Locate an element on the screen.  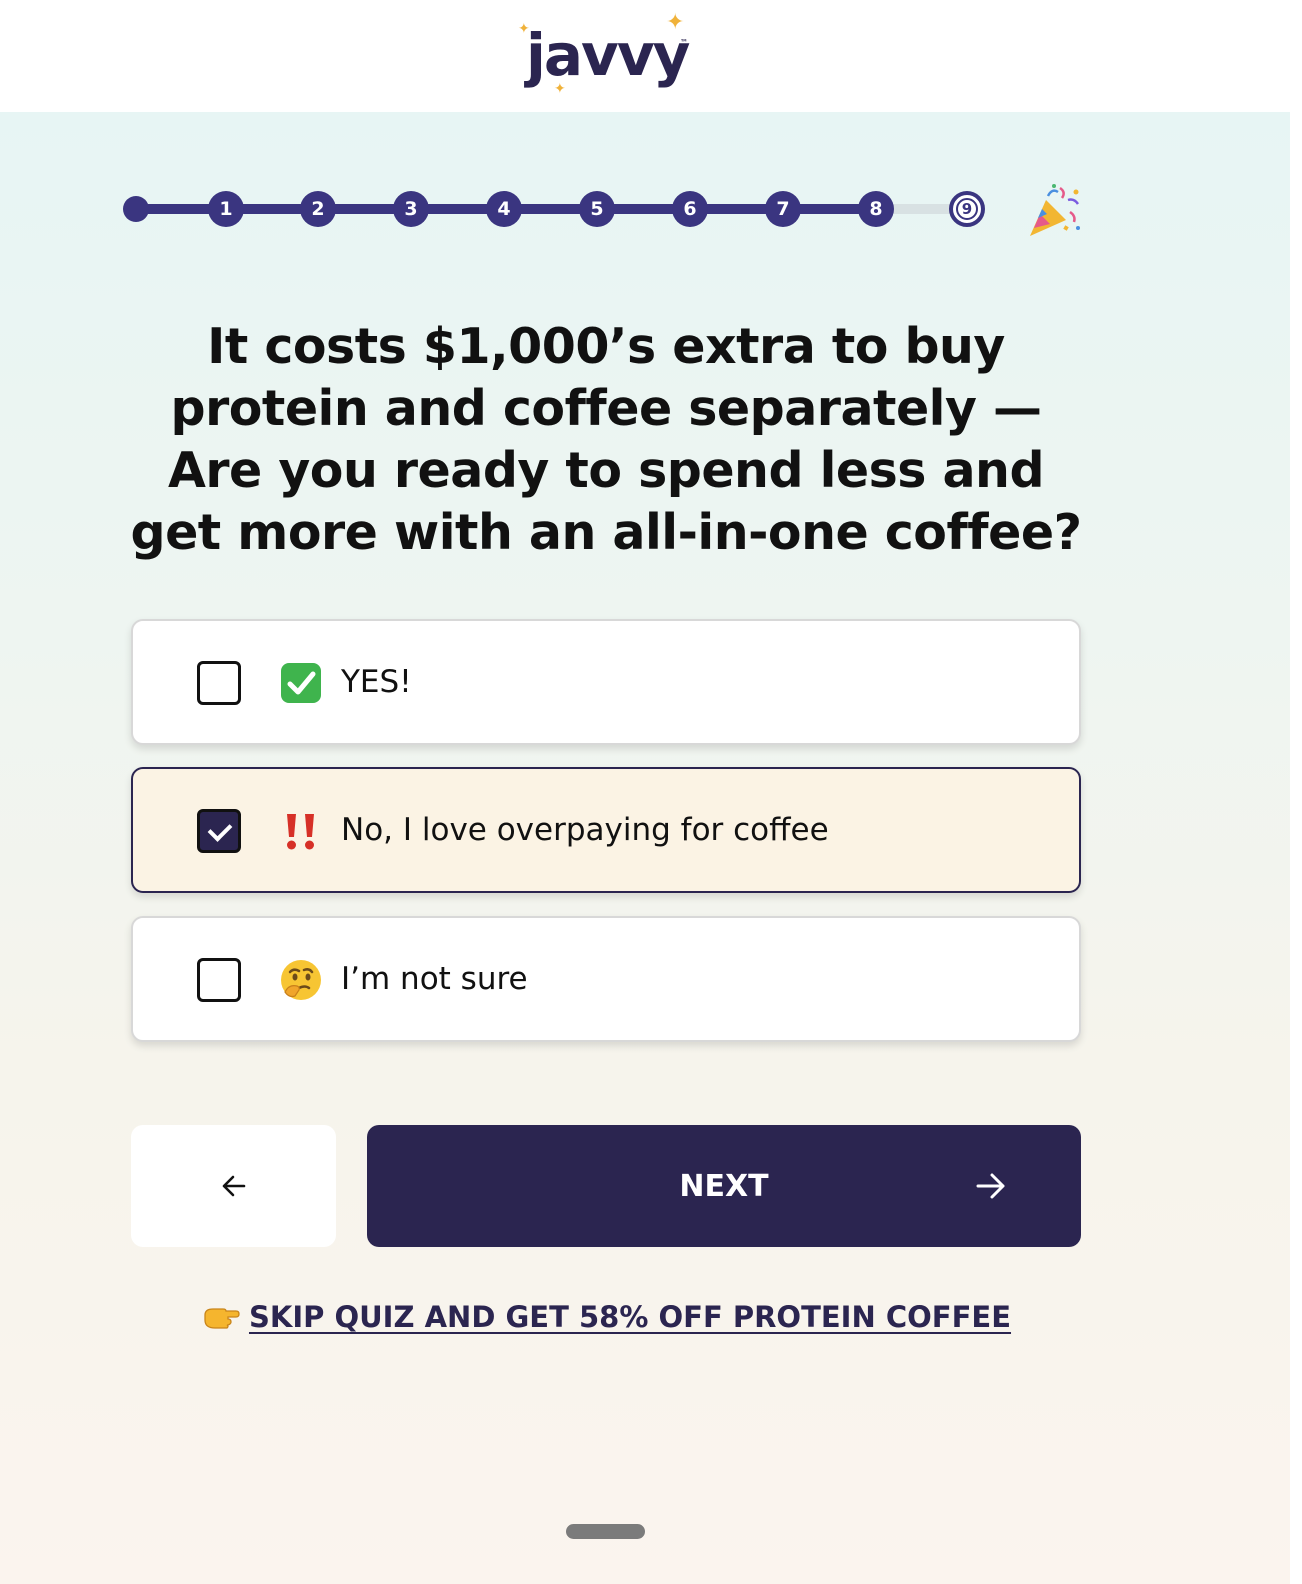
progress-step-1: 1 is located at coordinates (226, 209).